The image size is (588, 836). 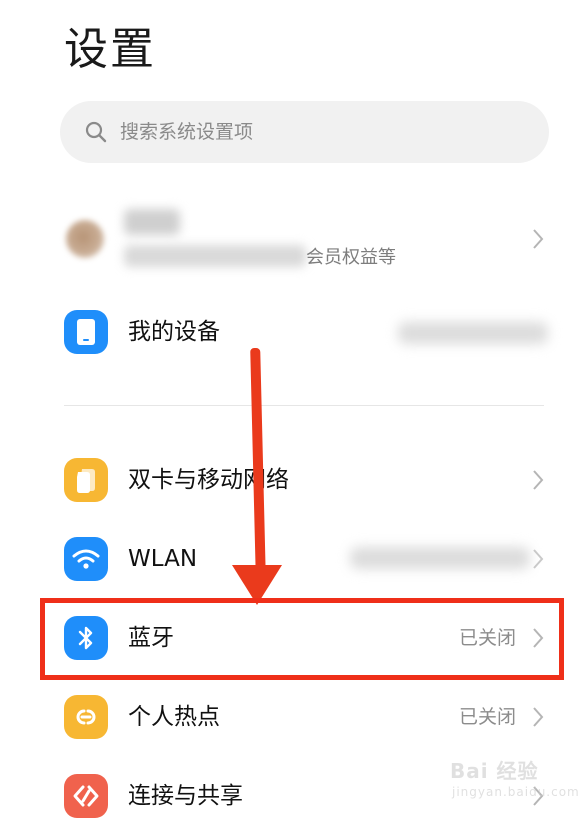 I want to click on settings-row-my-device: 我的设备, so click(x=294, y=333).